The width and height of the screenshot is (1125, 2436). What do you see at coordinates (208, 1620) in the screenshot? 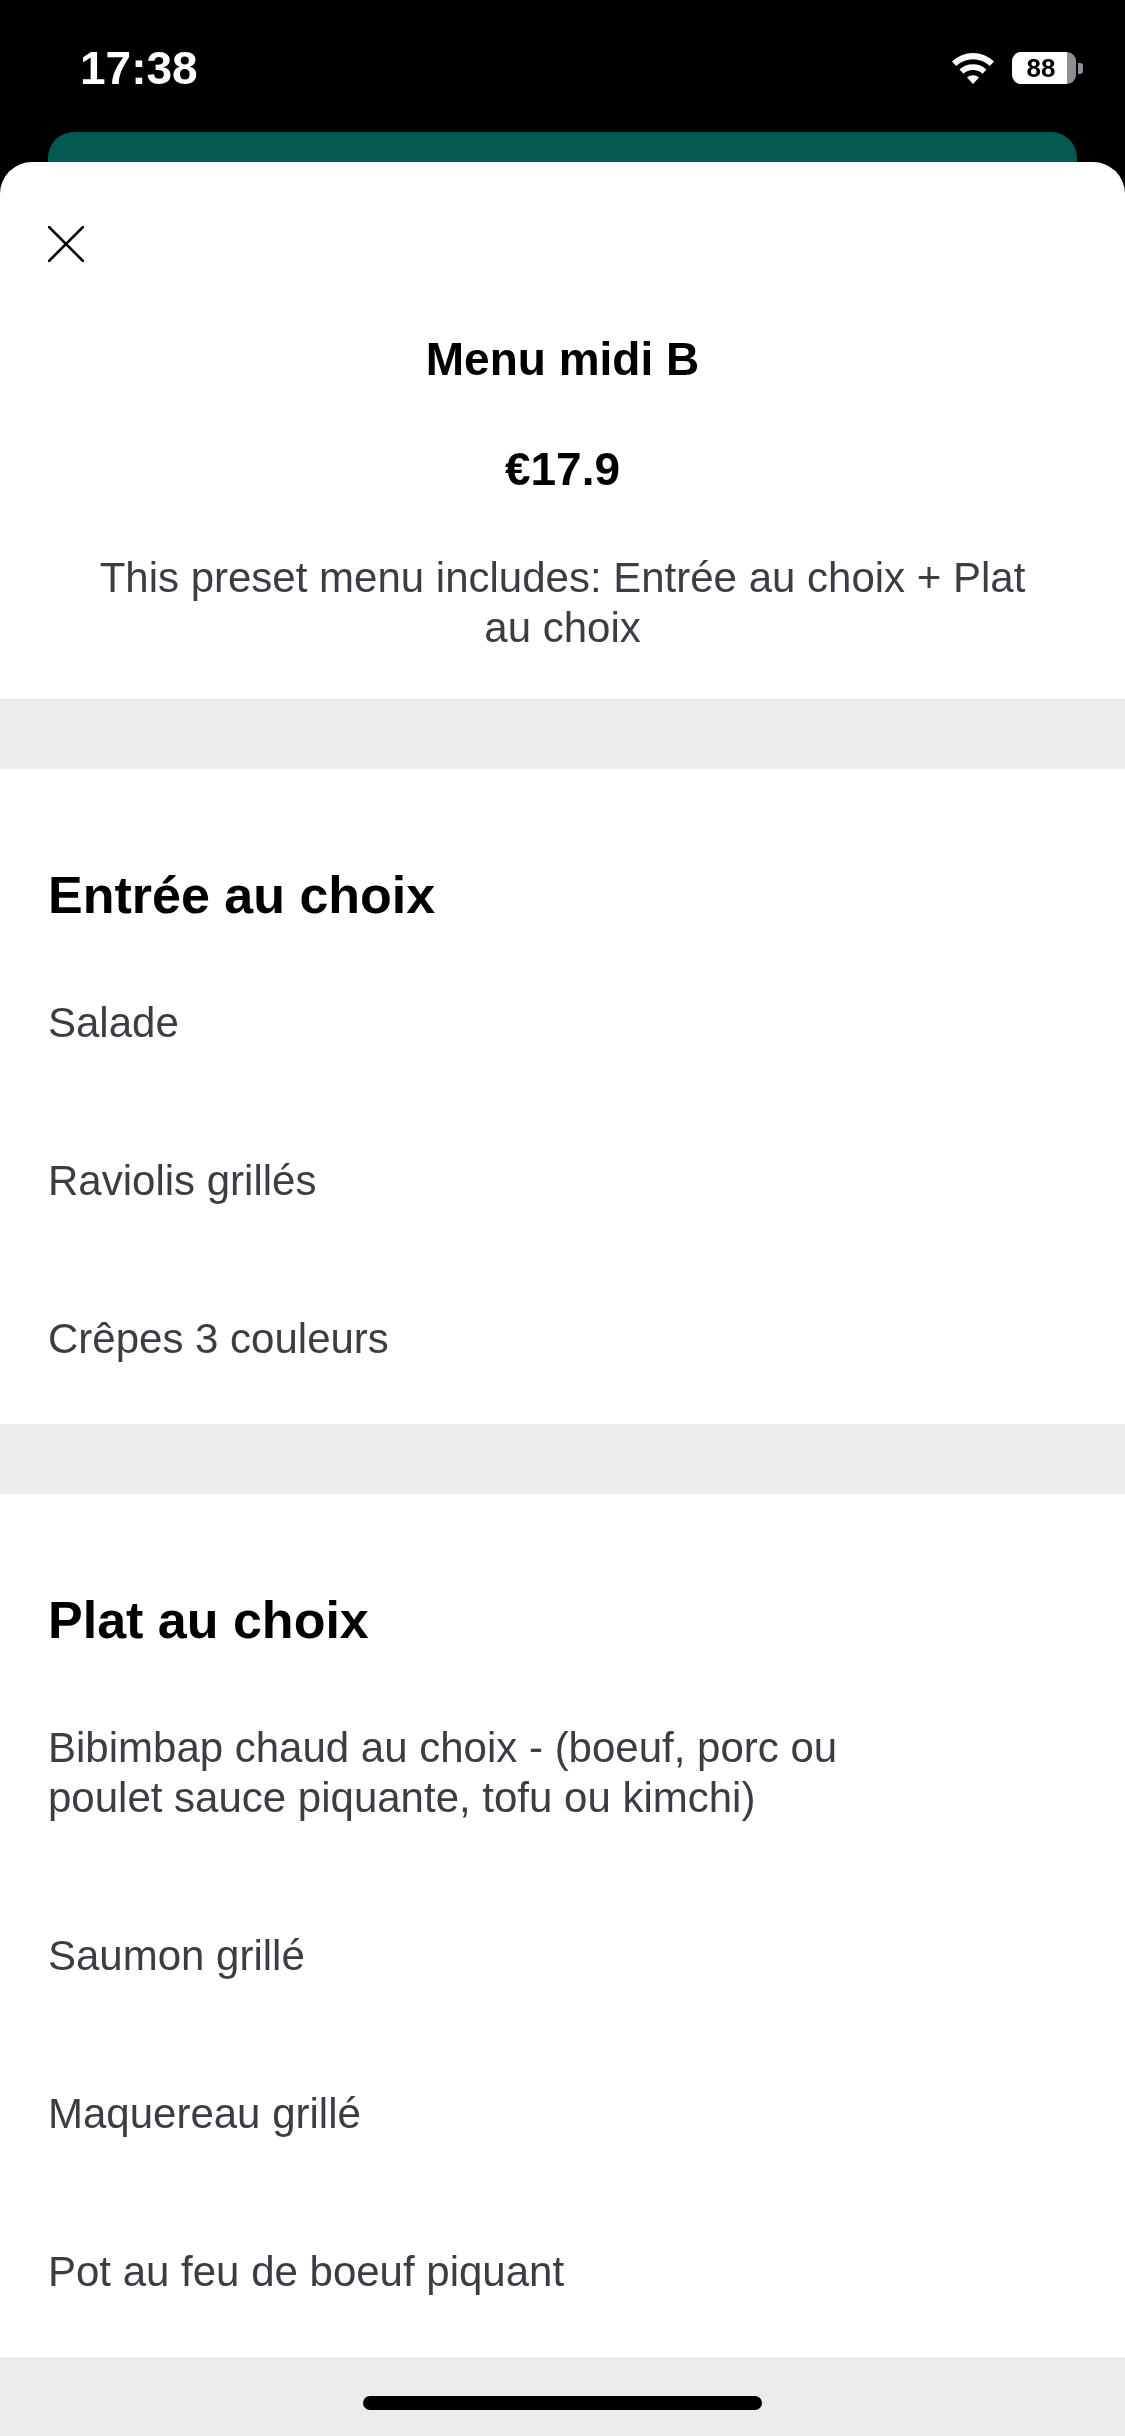
I see `section-title: Plat au choix` at bounding box center [208, 1620].